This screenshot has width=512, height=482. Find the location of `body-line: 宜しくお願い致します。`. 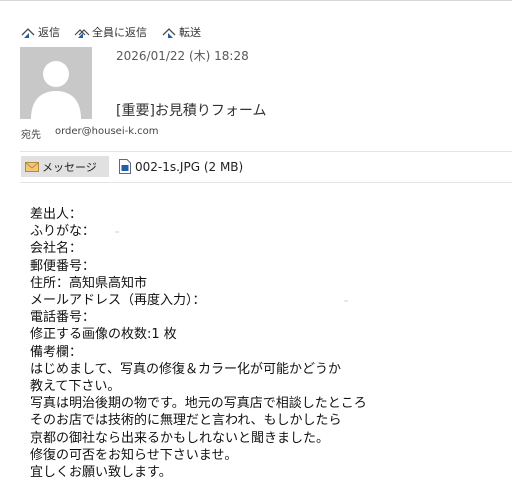

body-line: 宜しくお願い致します。 is located at coordinates (101, 473).